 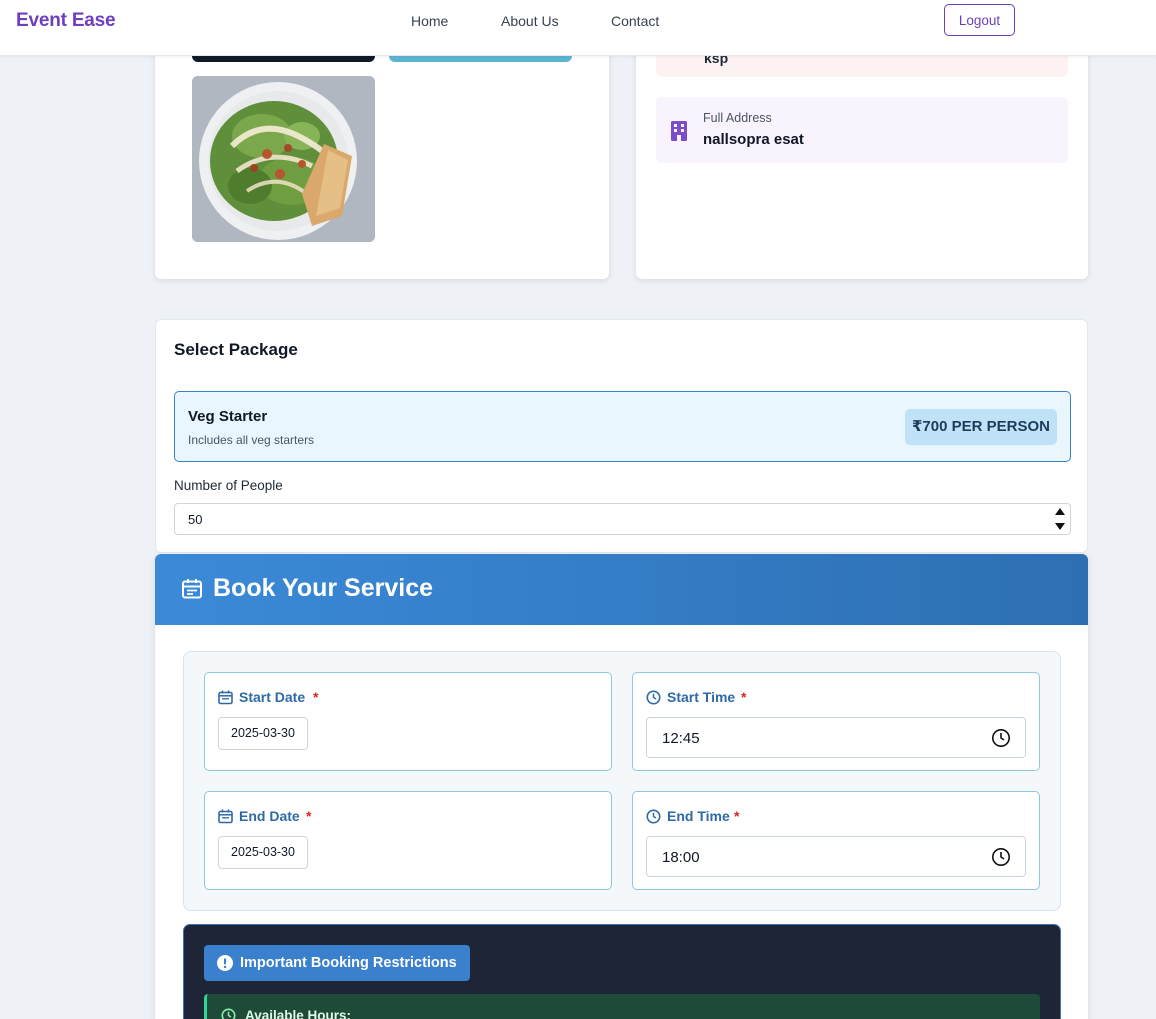 I want to click on stepper-down-icon, so click(x=1060, y=526).